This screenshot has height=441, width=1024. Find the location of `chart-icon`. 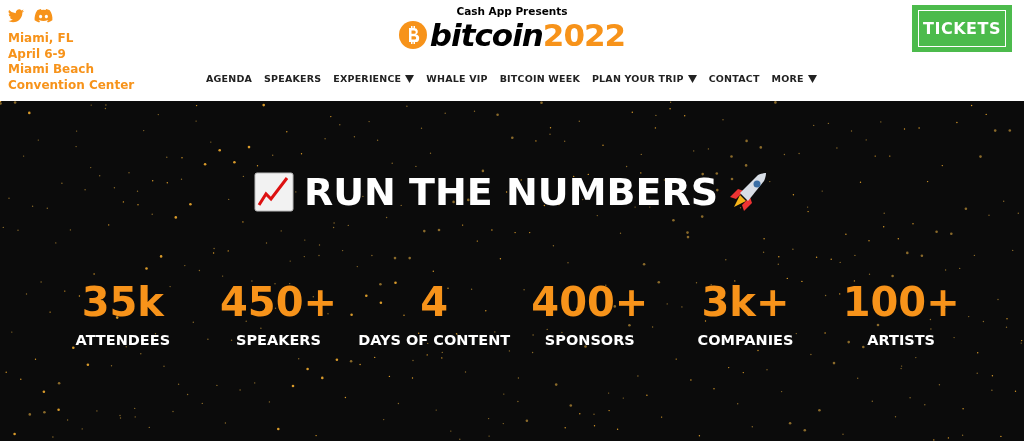

chart-icon is located at coordinates (273, 192).